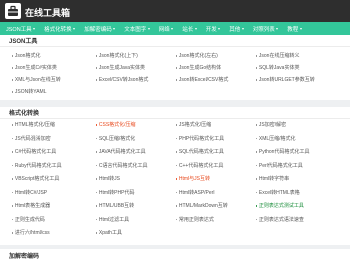 This screenshot has height=263, width=350. Describe the element at coordinates (31, 233) in the screenshot. I see `tool-link: 进行六/html/css` at that location.